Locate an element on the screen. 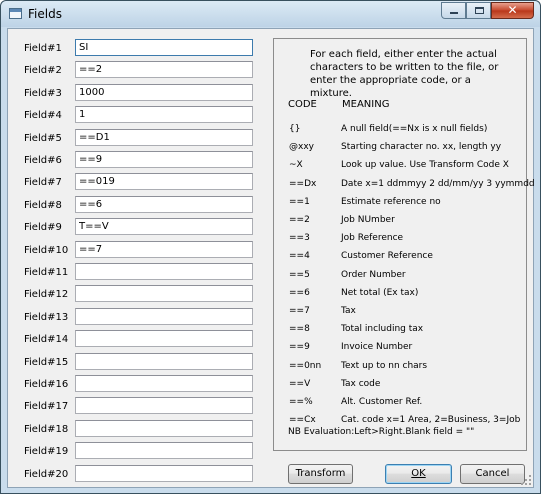 Image resolution: width=541 pixels, height=494 pixels. code-value: ==% is located at coordinates (301, 402).